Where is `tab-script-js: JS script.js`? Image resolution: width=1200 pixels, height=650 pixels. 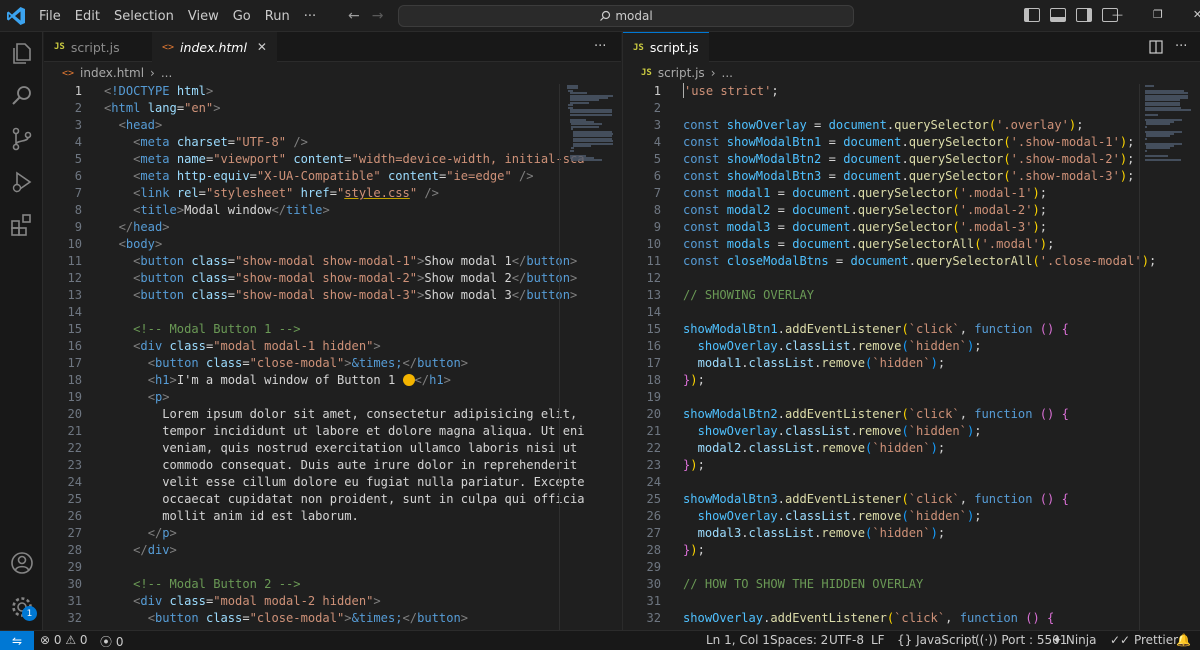
tab-script-js: JS script.js is located at coordinates (666, 47).